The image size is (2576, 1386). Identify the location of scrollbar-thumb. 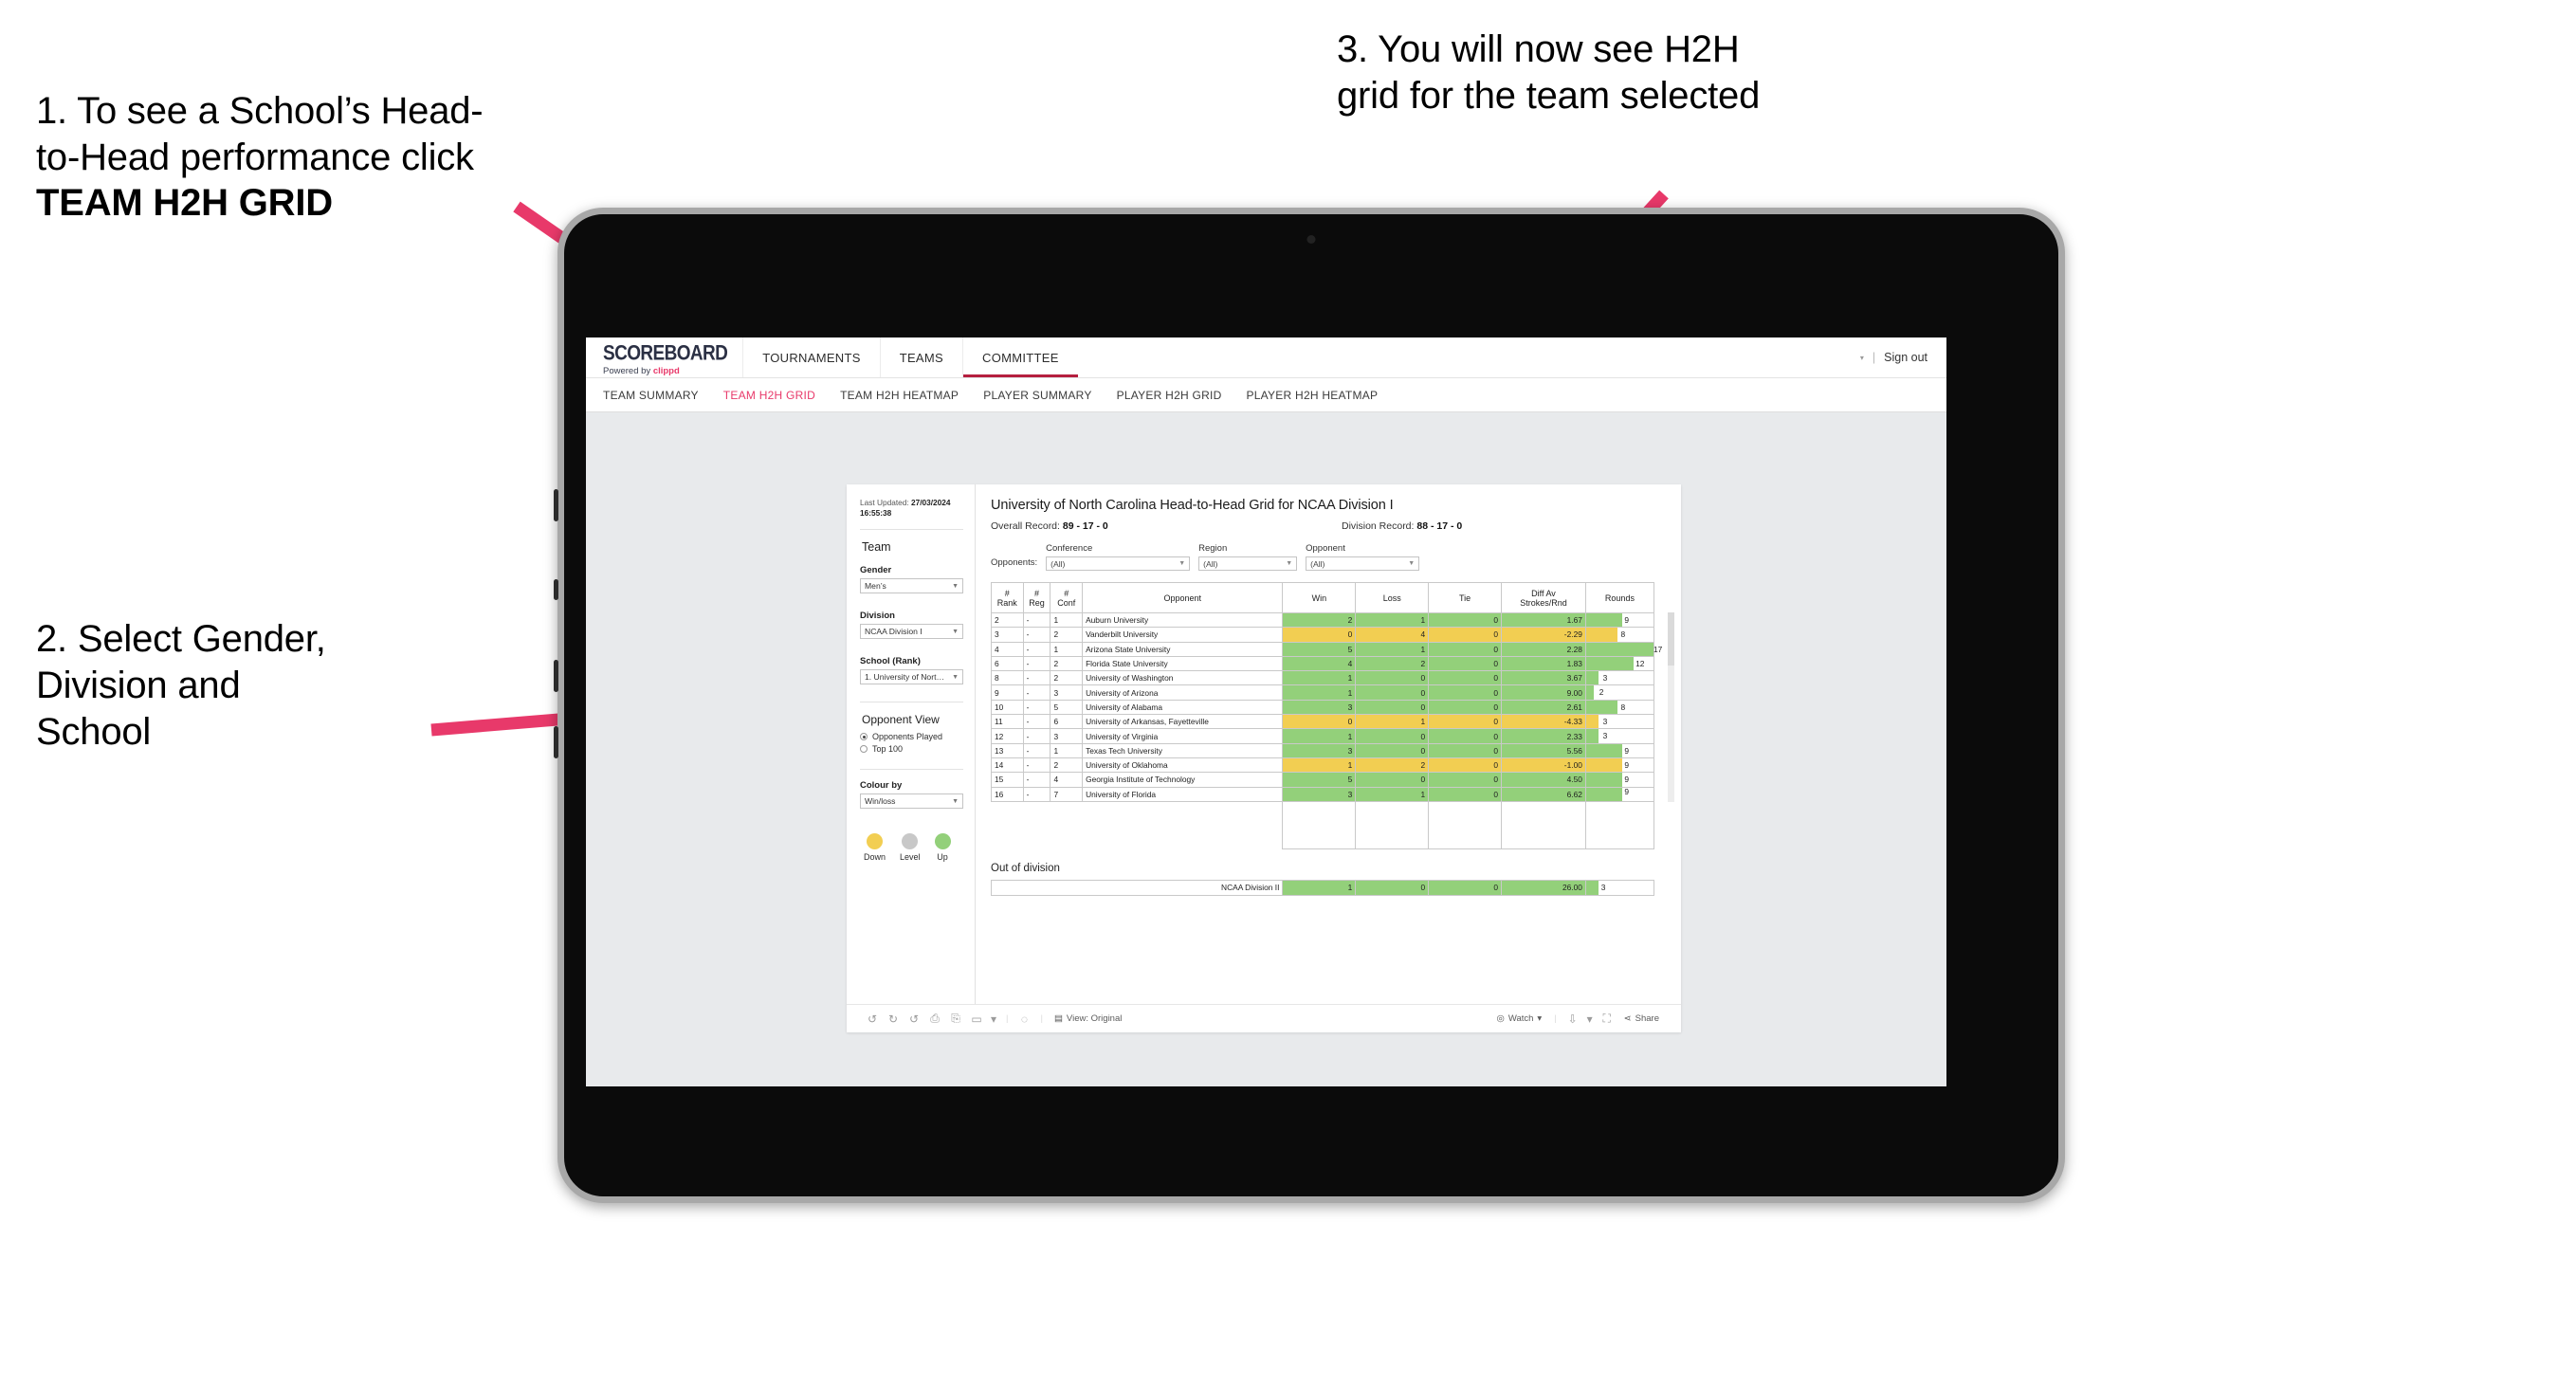
(1671, 639).